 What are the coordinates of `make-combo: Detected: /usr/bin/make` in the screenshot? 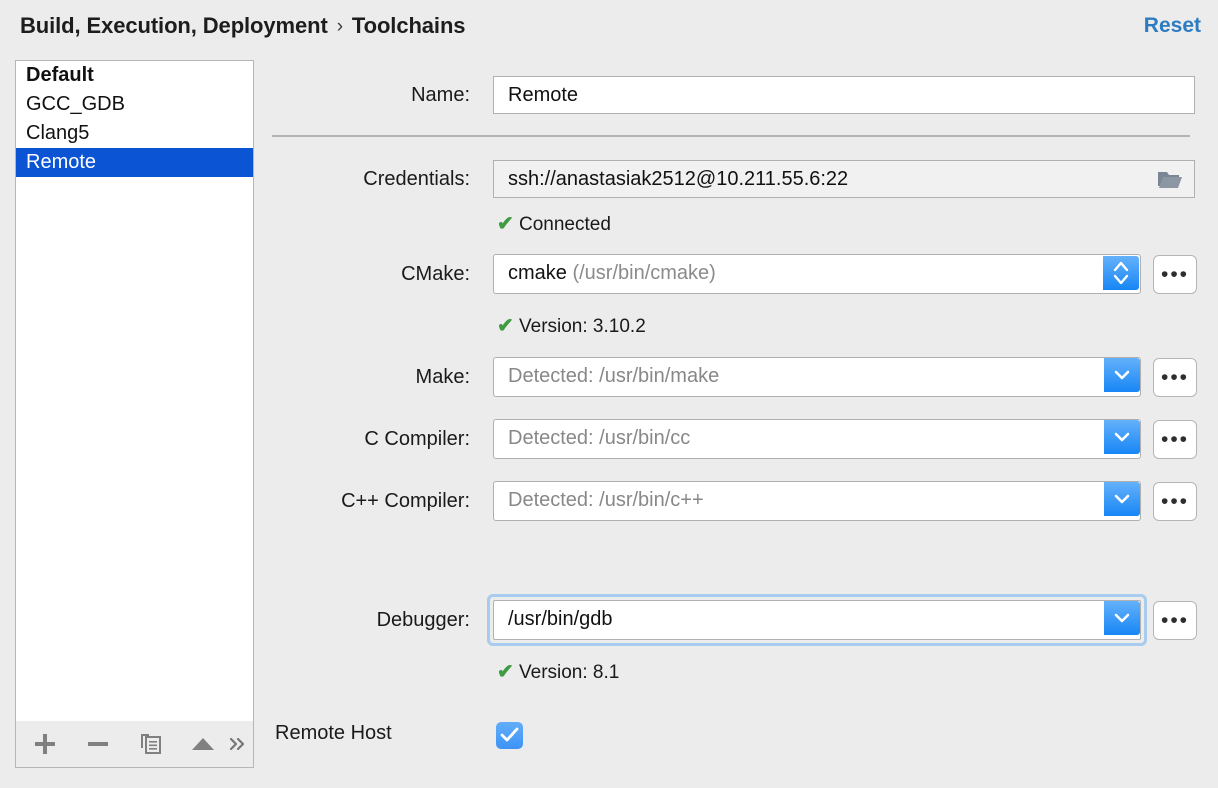 It's located at (817, 377).